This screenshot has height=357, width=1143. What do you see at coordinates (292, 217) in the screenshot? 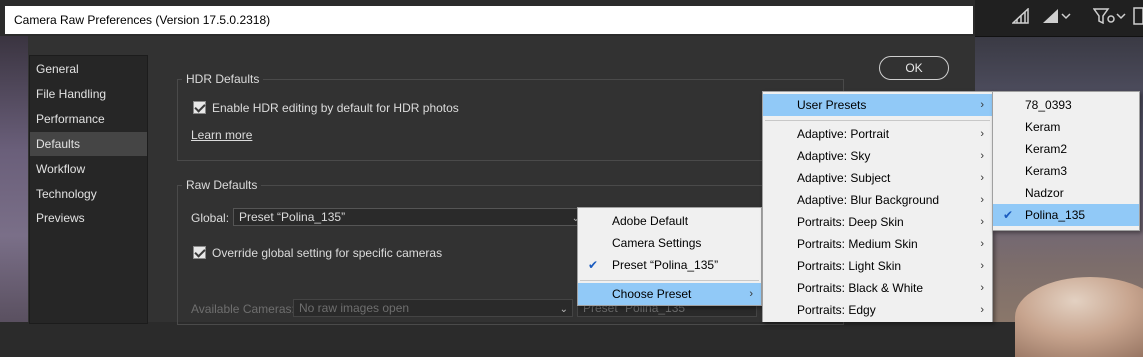
I see `global-preset-value: Preset “Polina_135”` at bounding box center [292, 217].